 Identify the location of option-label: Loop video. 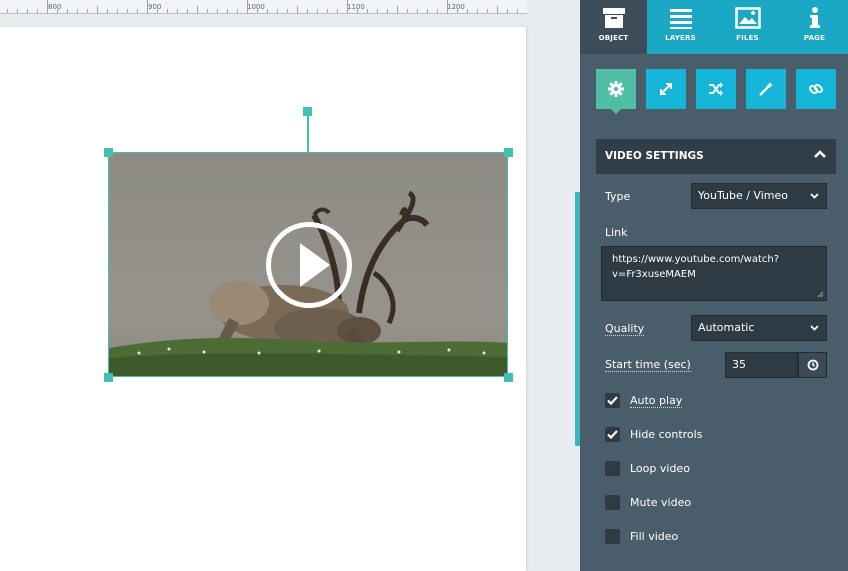
(660, 468).